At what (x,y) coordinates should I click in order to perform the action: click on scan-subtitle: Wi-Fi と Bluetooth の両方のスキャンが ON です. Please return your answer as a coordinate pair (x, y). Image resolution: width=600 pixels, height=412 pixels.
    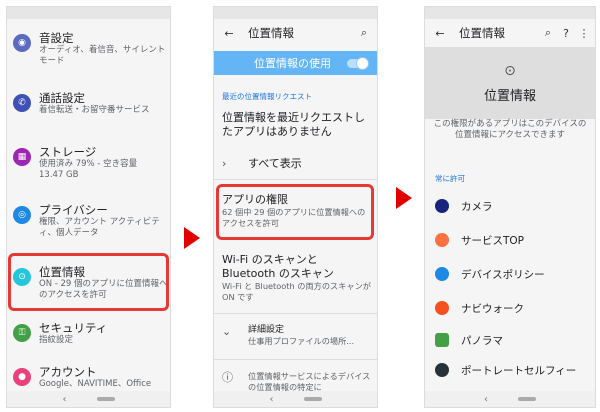
    Looking at the image, I should click on (296, 291).